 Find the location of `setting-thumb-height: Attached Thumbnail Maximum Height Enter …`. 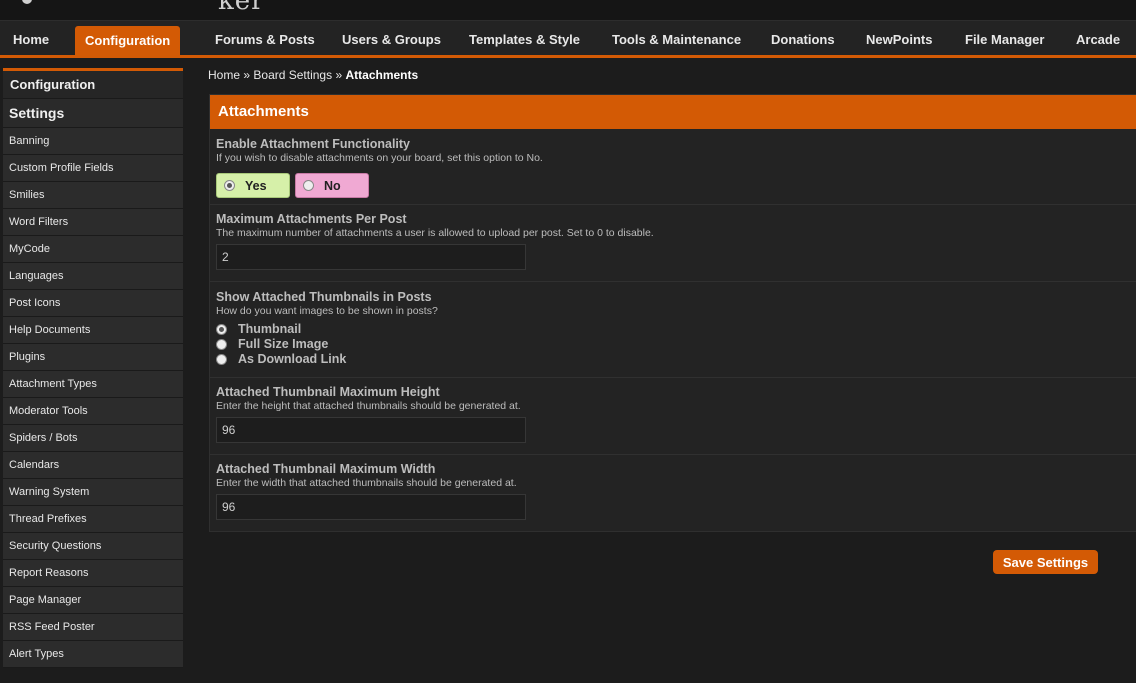

setting-thumb-height: Attached Thumbnail Maximum Height Enter … is located at coordinates (673, 416).